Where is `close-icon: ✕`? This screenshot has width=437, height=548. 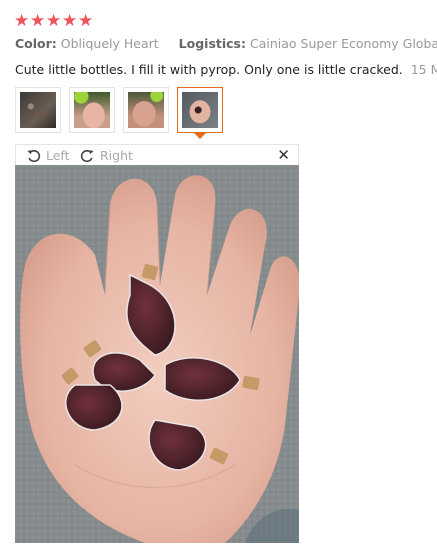
close-icon: ✕ is located at coordinates (283, 155).